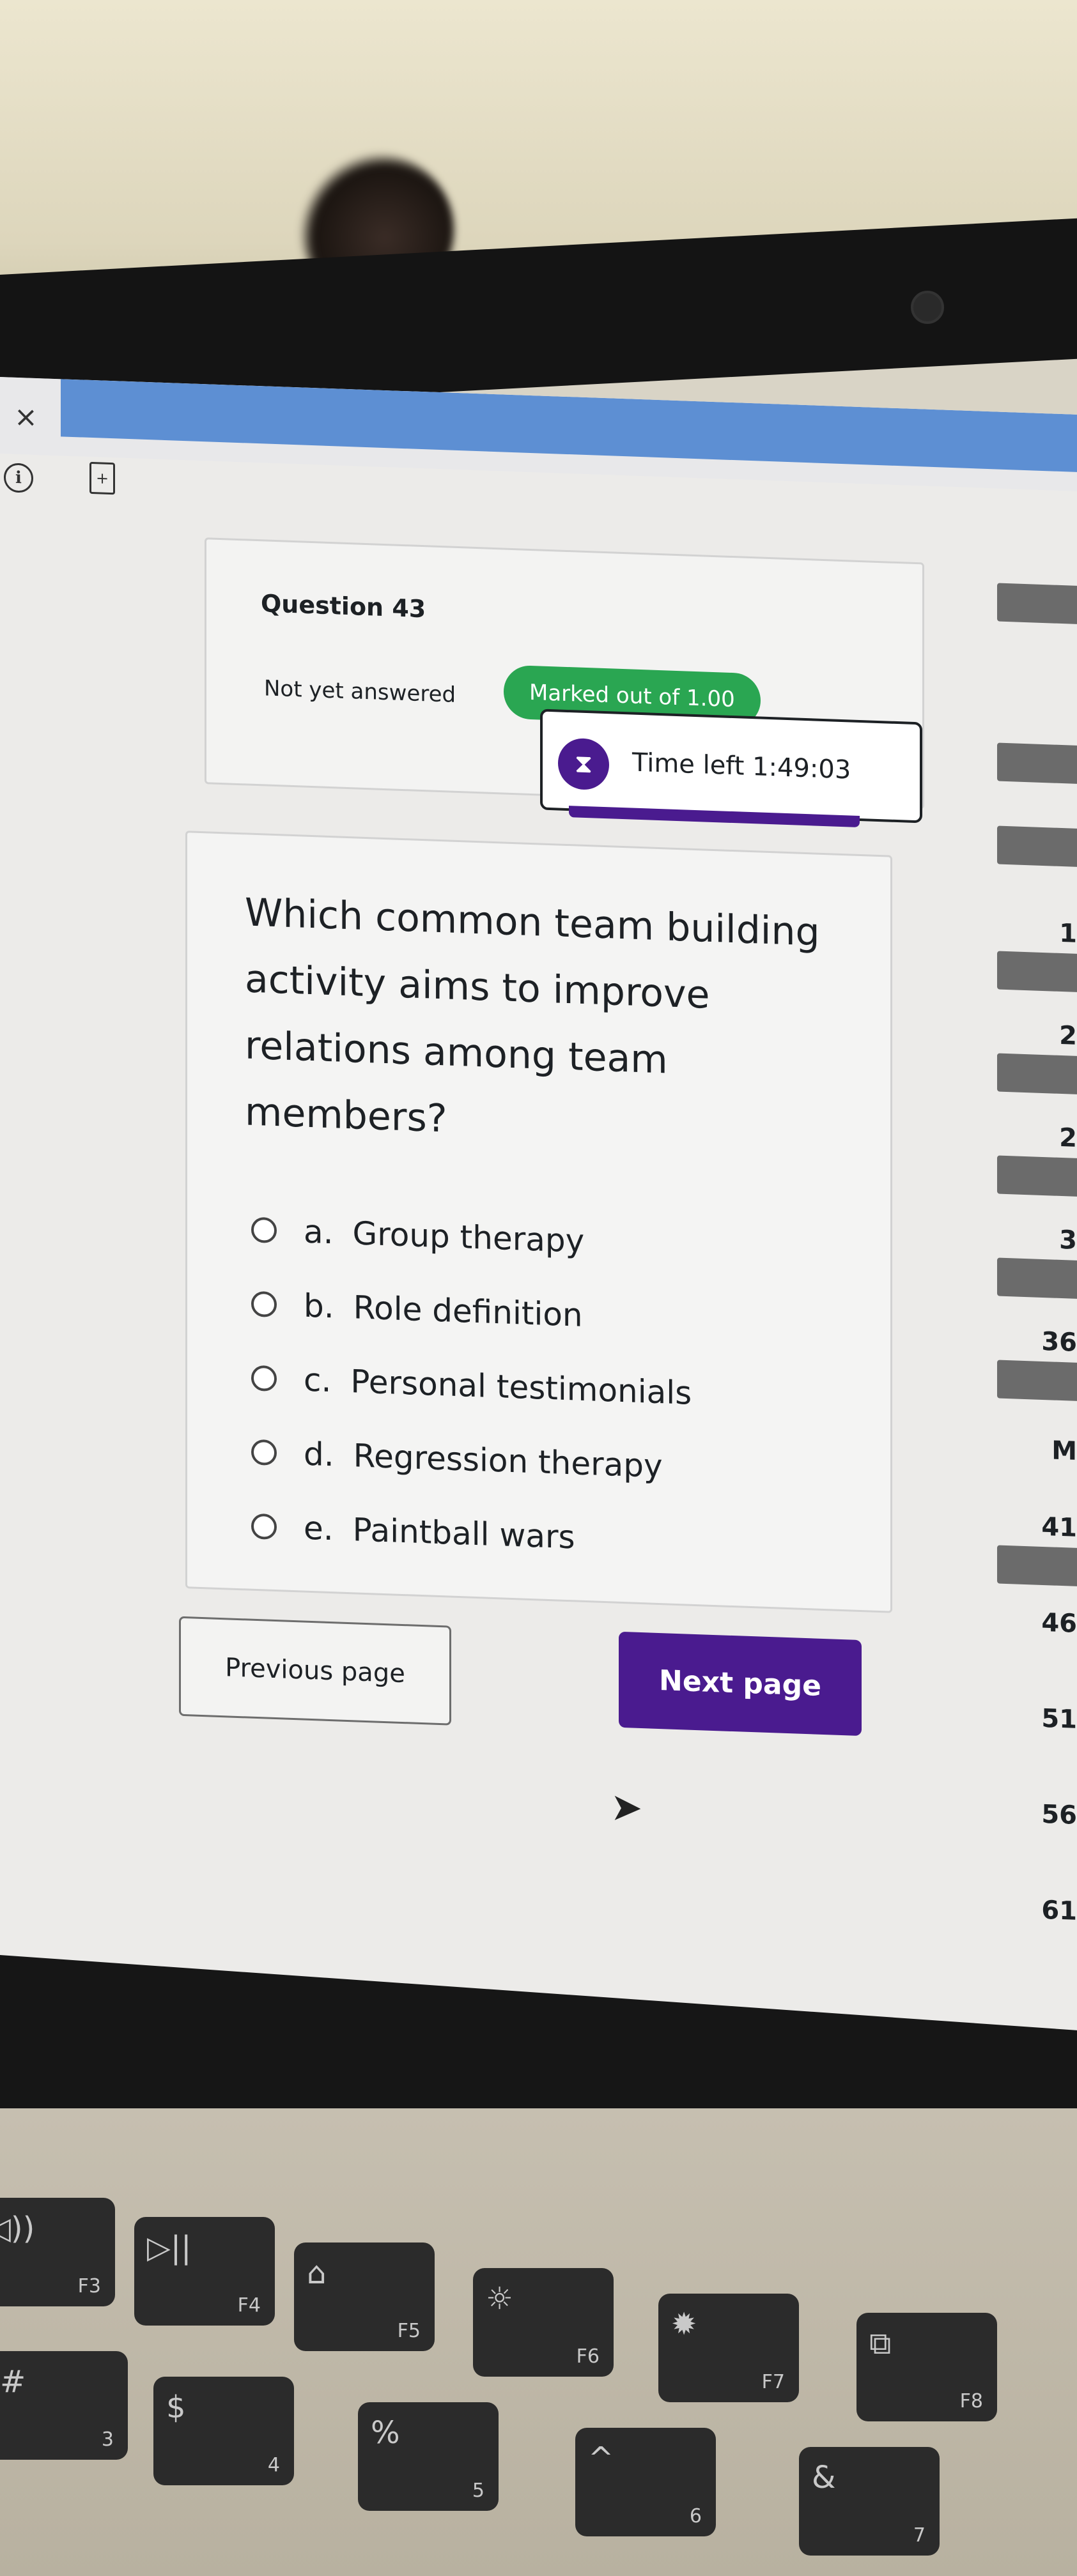 The height and width of the screenshot is (2576, 1077). I want to click on brightness-down-icon: ☼, so click(500, 2299).